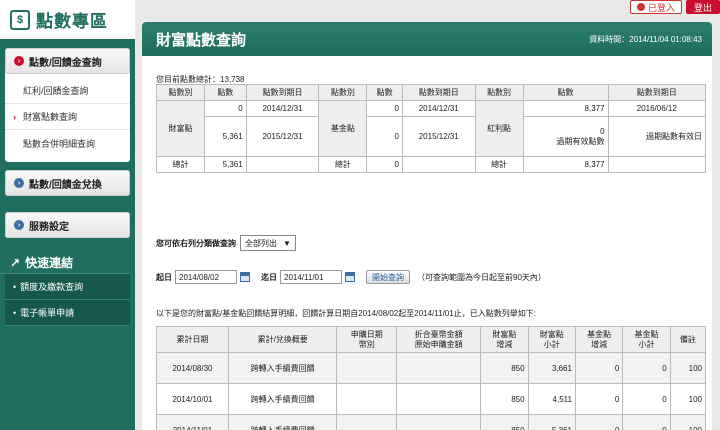  Describe the element at coordinates (431, 399) in the screenshot. I see `table-row: 2014/10/01 跨轉入手續費回饋 850 4,511 0 0 100` at that location.